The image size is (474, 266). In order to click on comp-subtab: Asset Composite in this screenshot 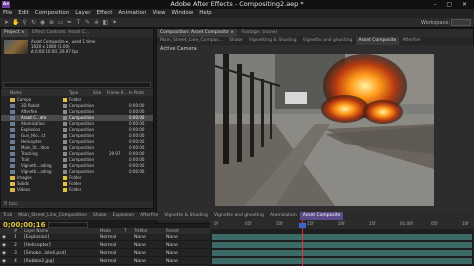, I will do `click(377, 41)`.